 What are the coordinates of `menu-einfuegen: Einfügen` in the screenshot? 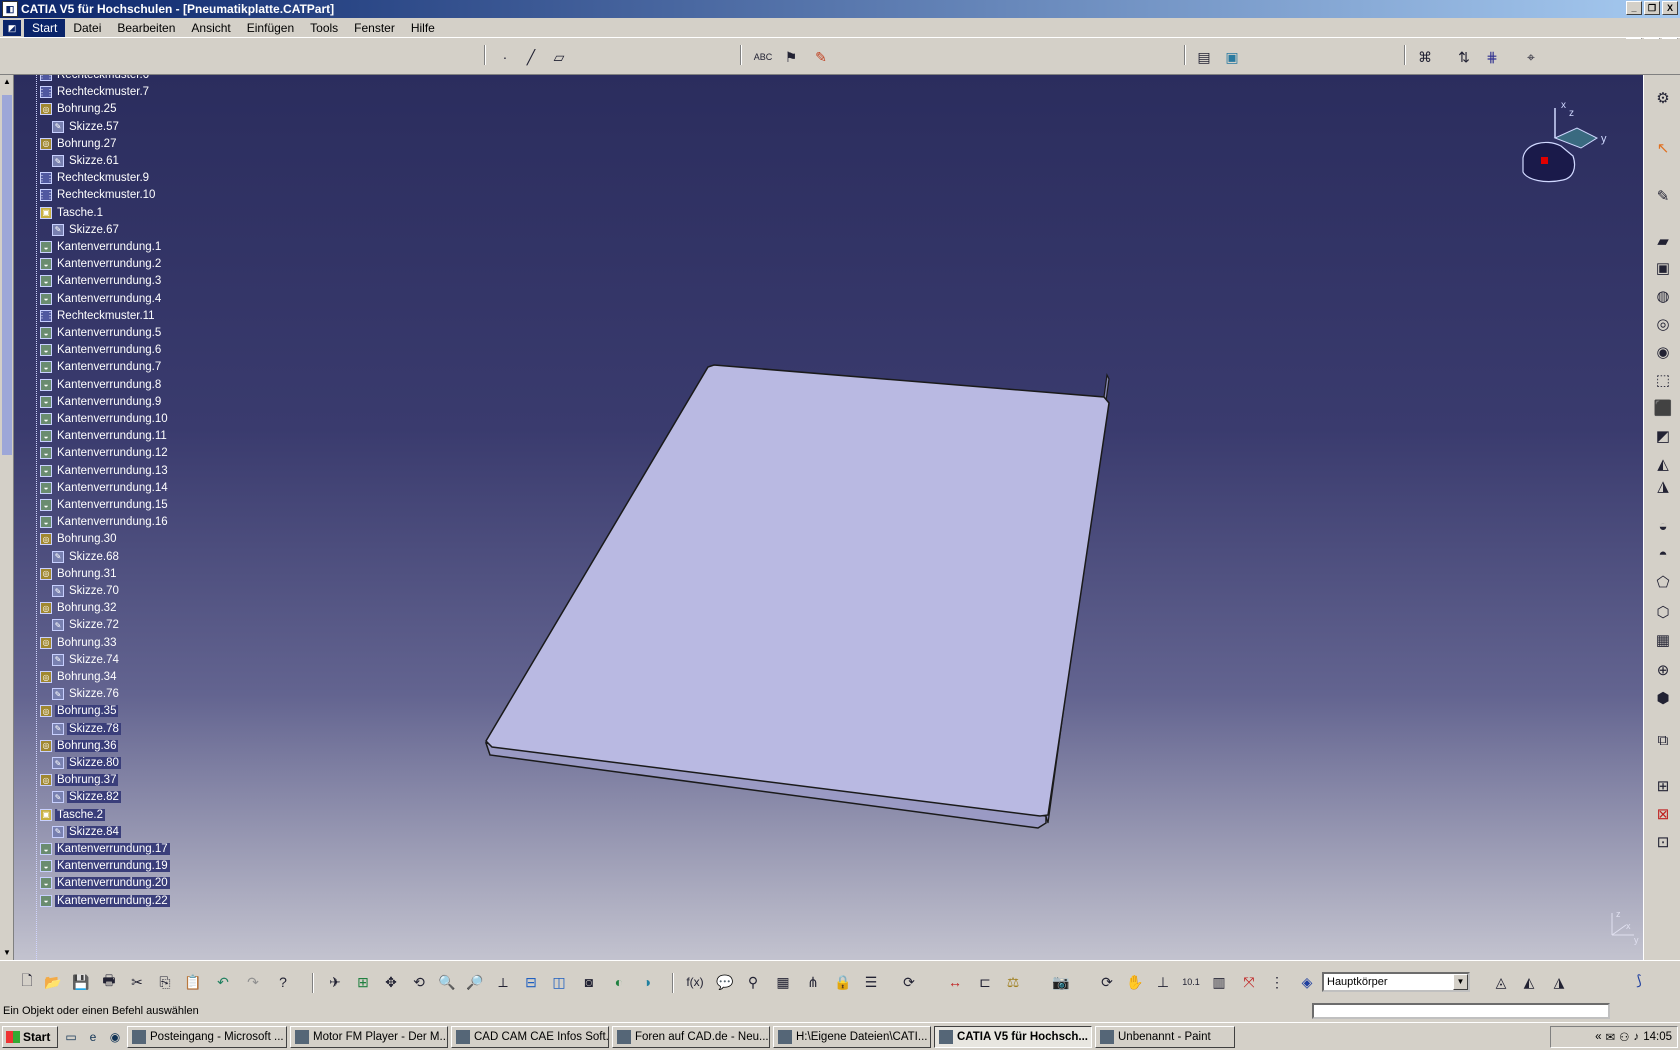 It's located at (270, 28).